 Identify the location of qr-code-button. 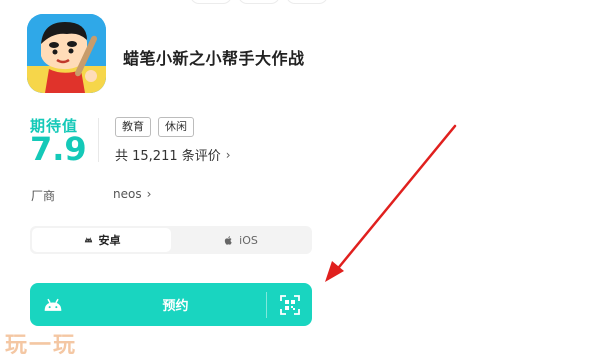
(289, 304).